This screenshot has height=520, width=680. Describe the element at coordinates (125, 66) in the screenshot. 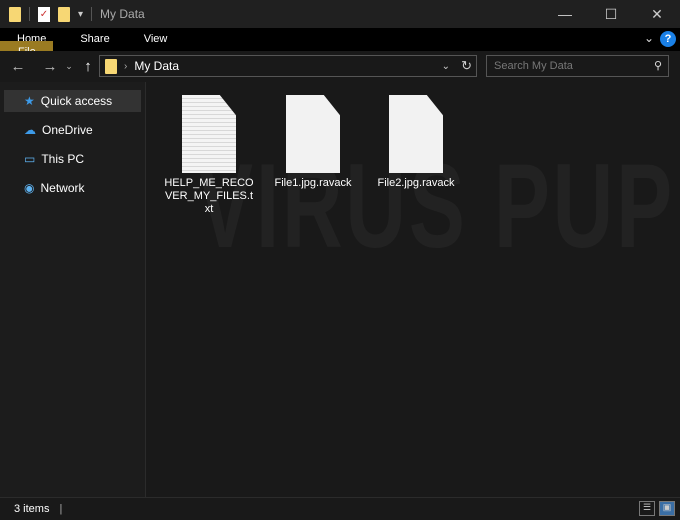

I see `chevron-right-icon: ›` at that location.